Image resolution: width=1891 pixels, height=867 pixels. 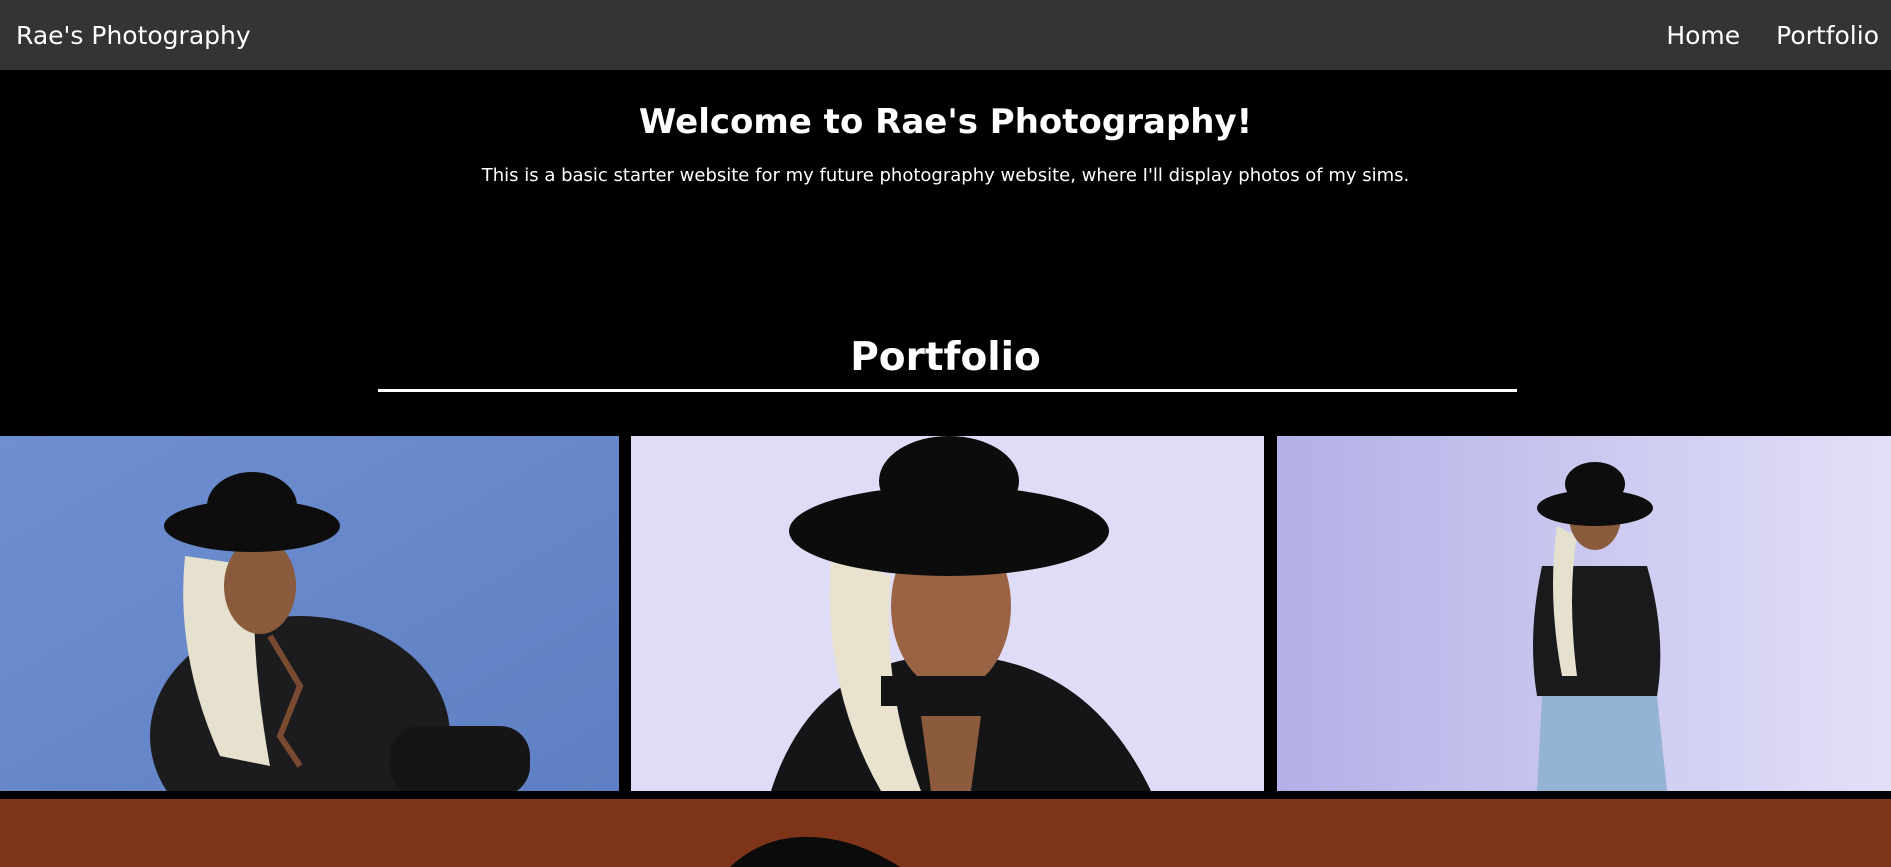 I want to click on photo-3-image, so click(x=1584, y=613).